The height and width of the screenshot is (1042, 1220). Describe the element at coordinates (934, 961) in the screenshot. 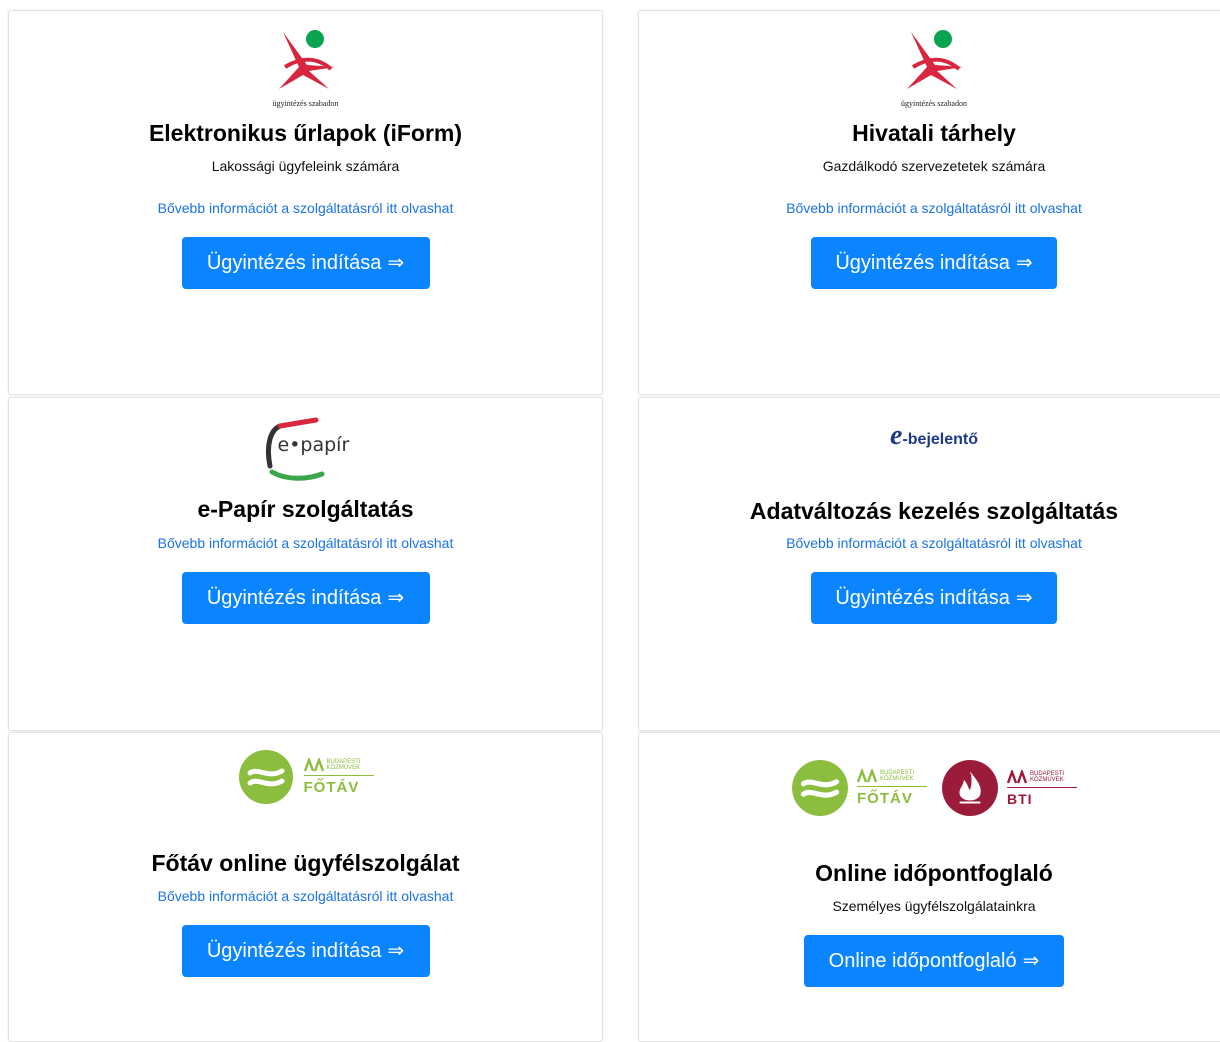

I see `online-booking-button: Online időpontfoglaló ⇒` at that location.